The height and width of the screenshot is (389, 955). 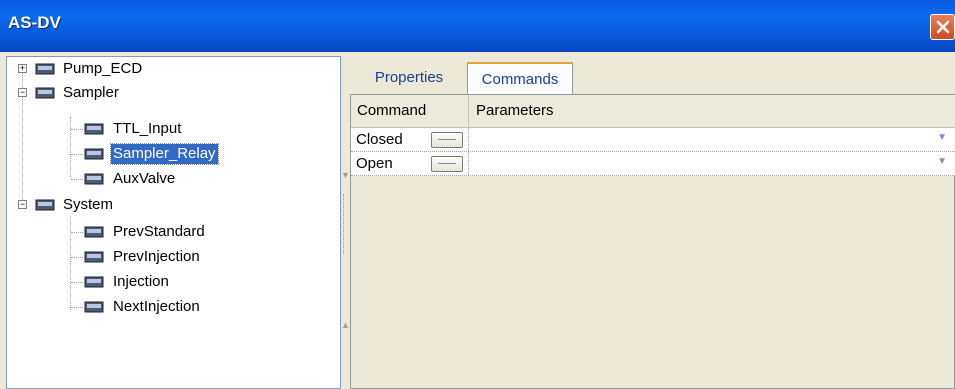 I want to click on tree-node-label: Sampler, so click(x=91, y=92).